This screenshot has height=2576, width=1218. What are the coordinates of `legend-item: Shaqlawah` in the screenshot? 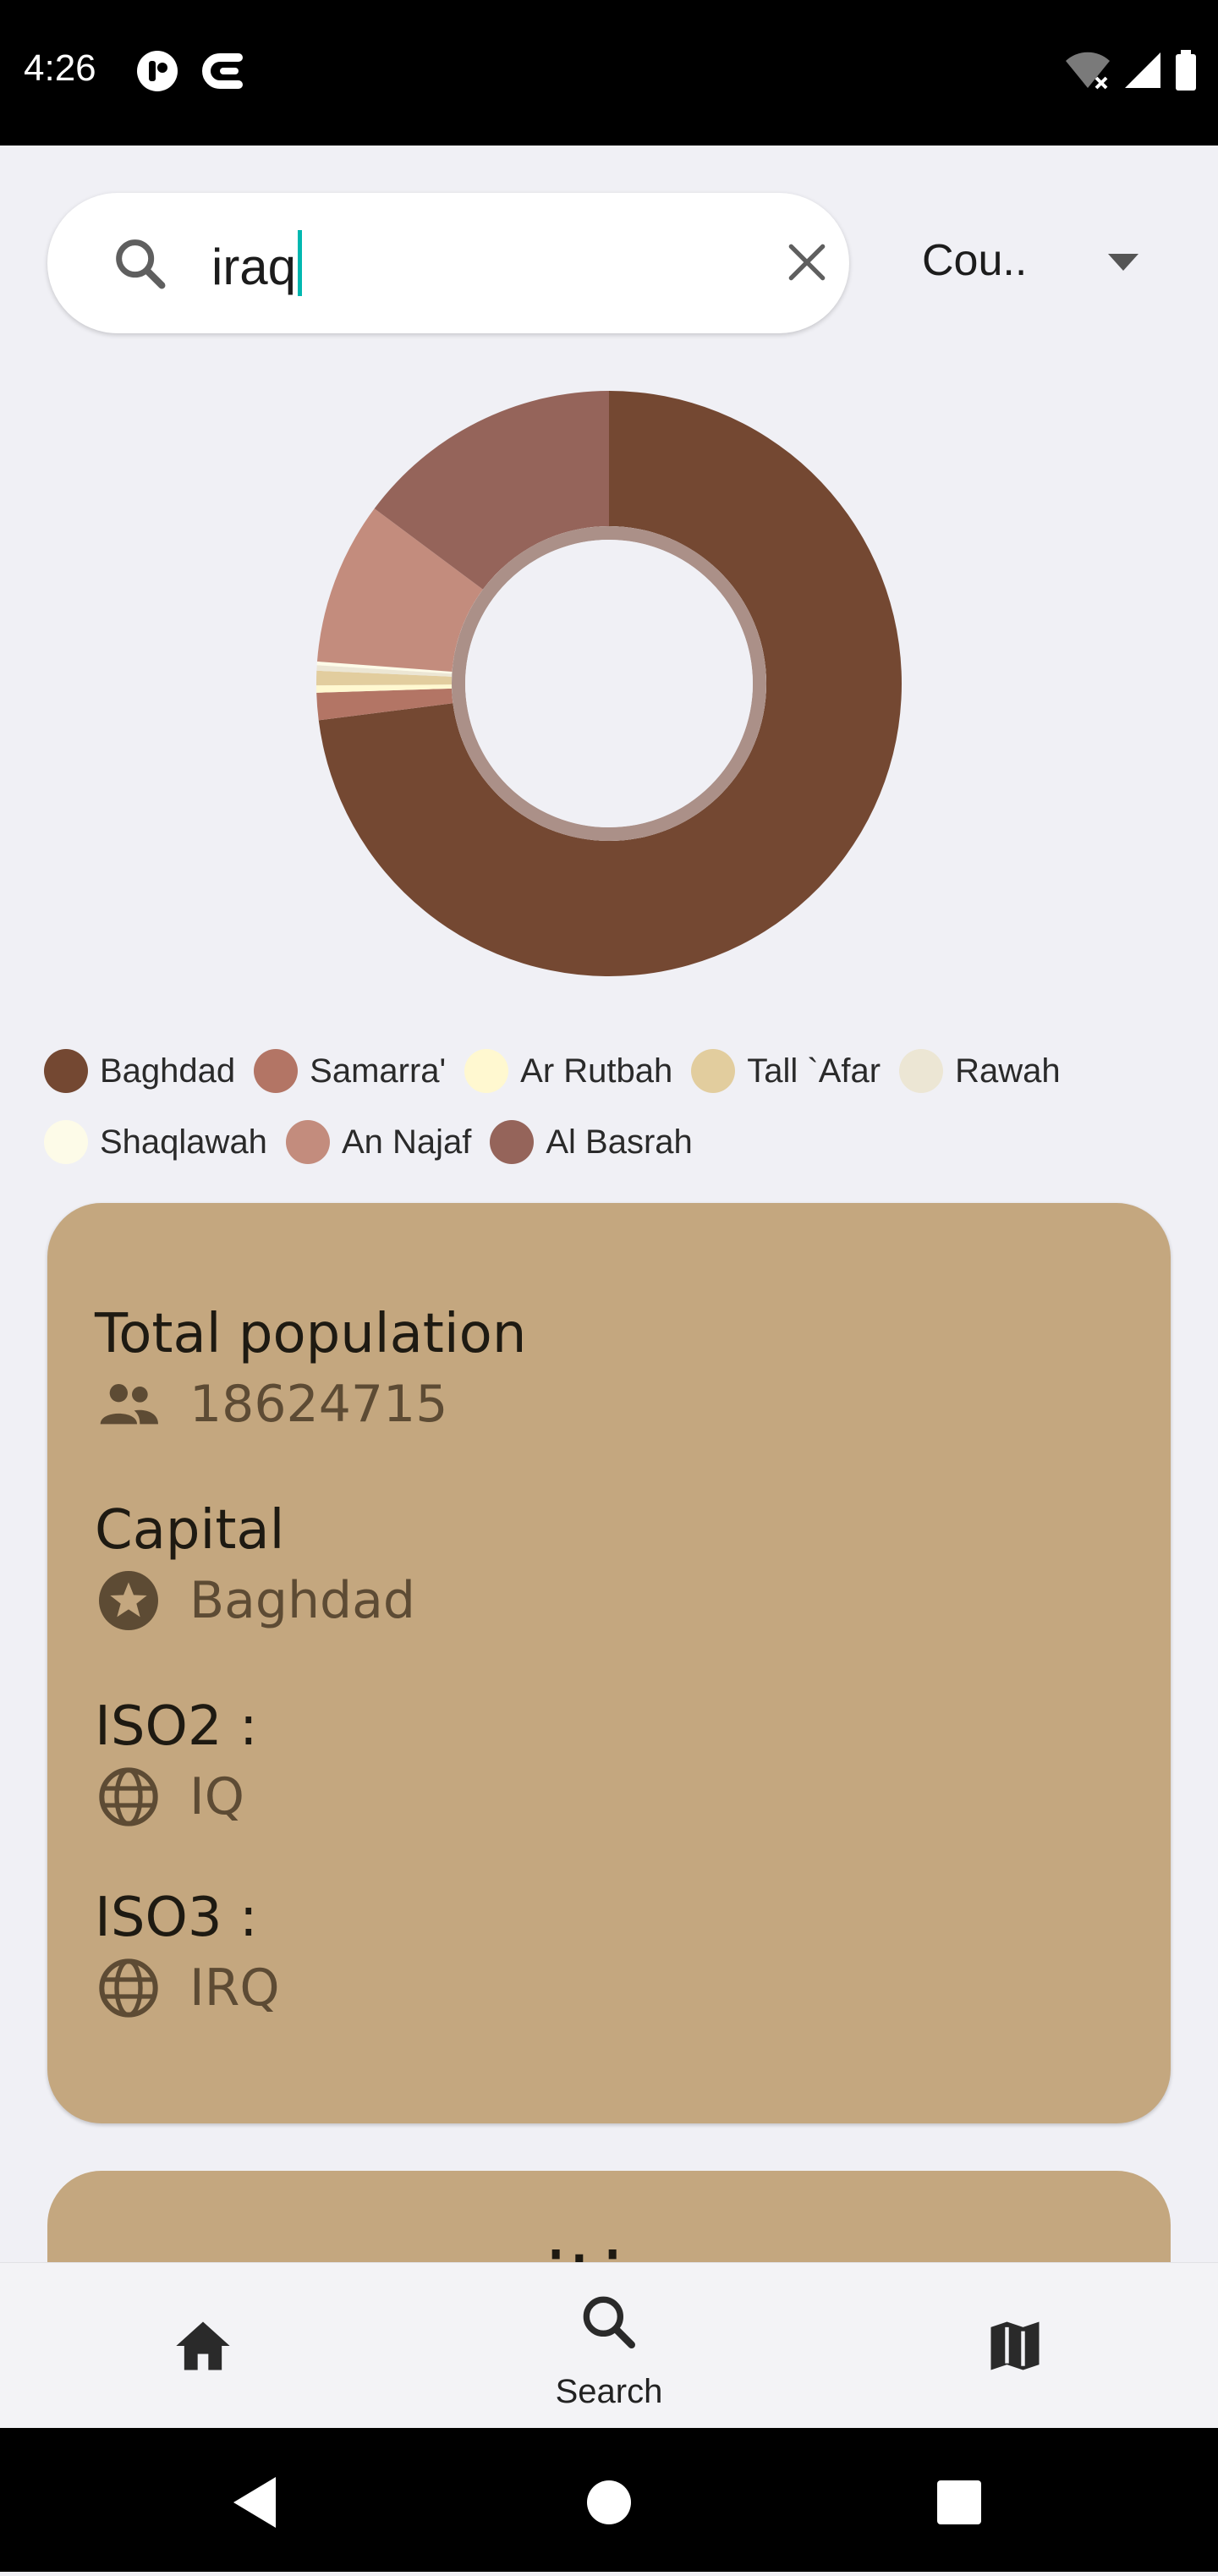 It's located at (156, 1142).